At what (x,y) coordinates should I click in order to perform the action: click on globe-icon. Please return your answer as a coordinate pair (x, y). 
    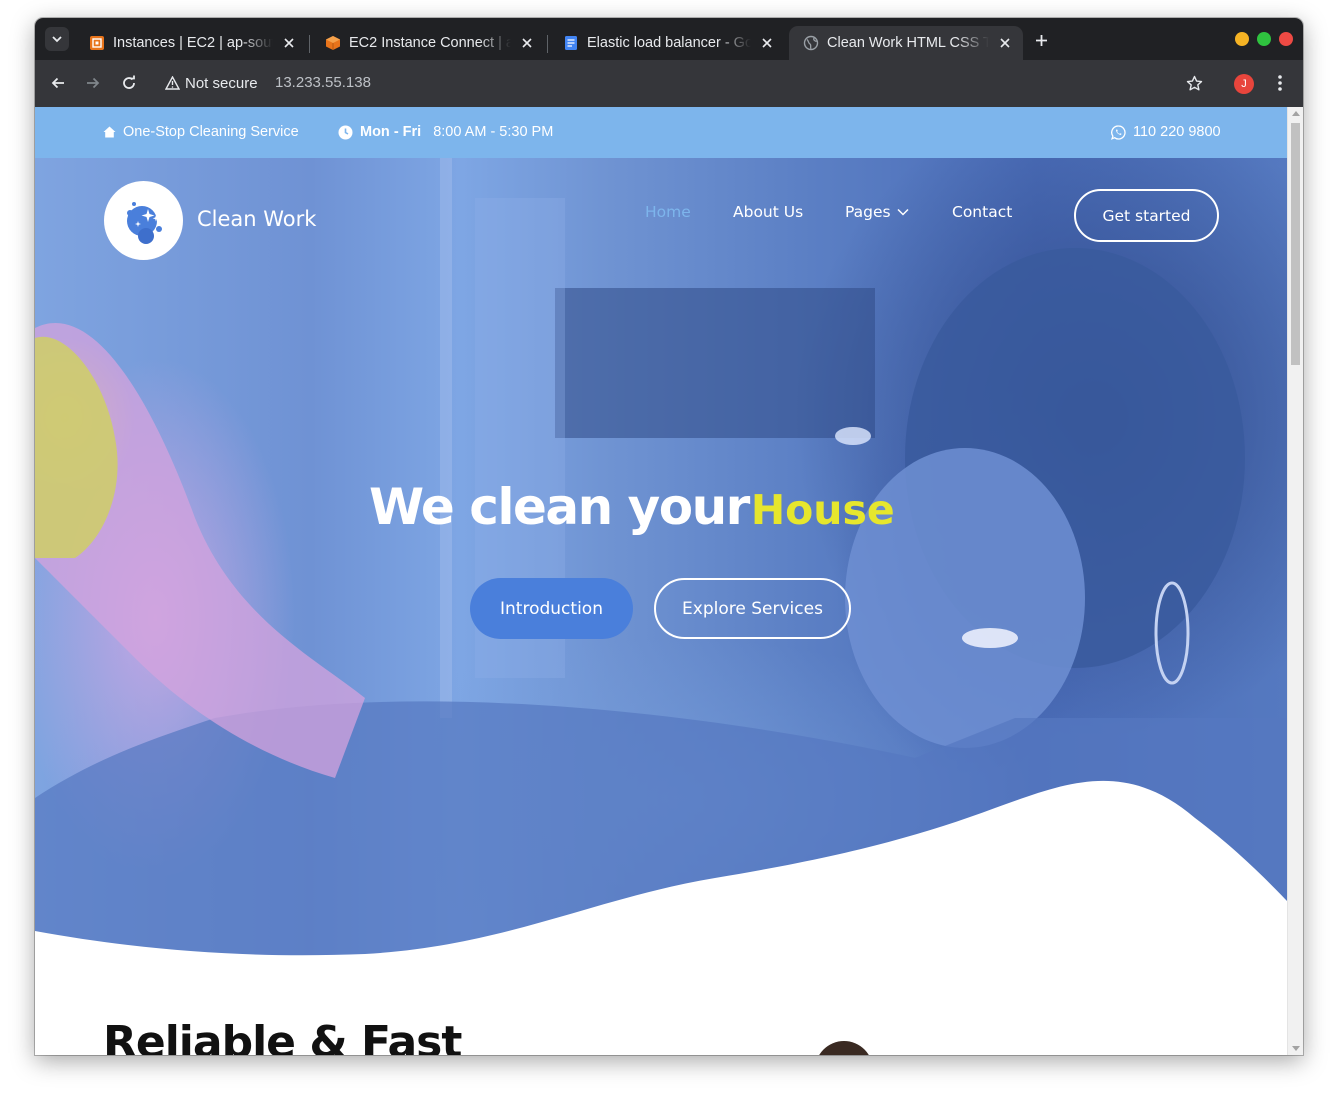
    Looking at the image, I should click on (811, 43).